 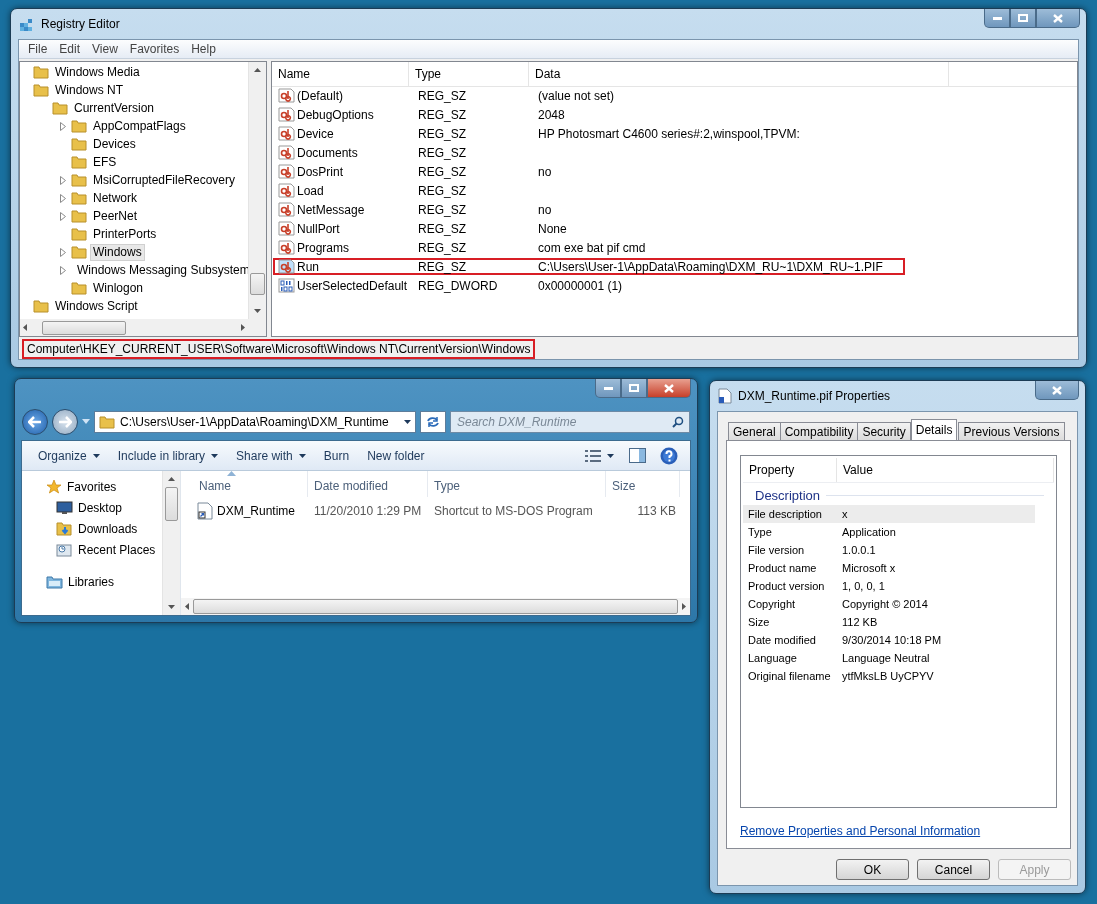 What do you see at coordinates (857, 622) in the screenshot?
I see `property-value: 112 KB` at bounding box center [857, 622].